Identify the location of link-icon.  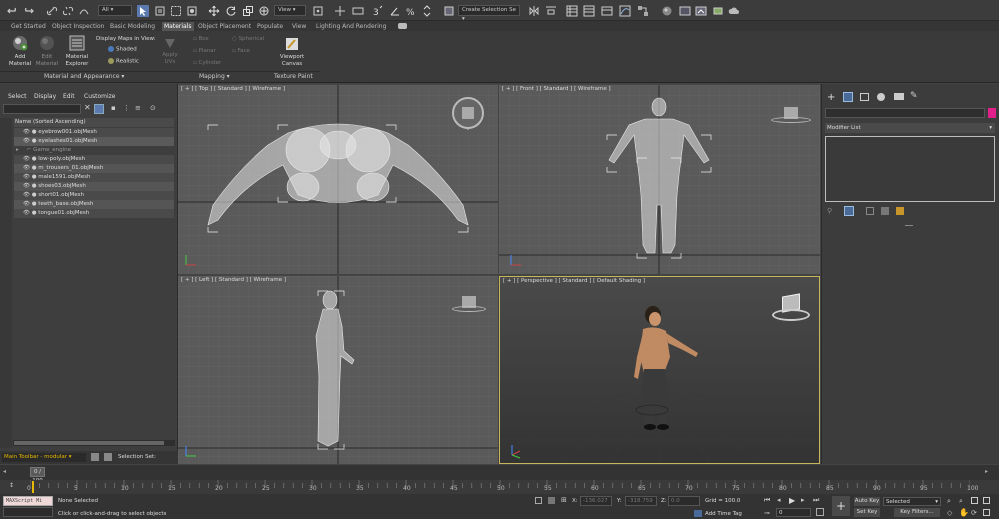
(52, 11).